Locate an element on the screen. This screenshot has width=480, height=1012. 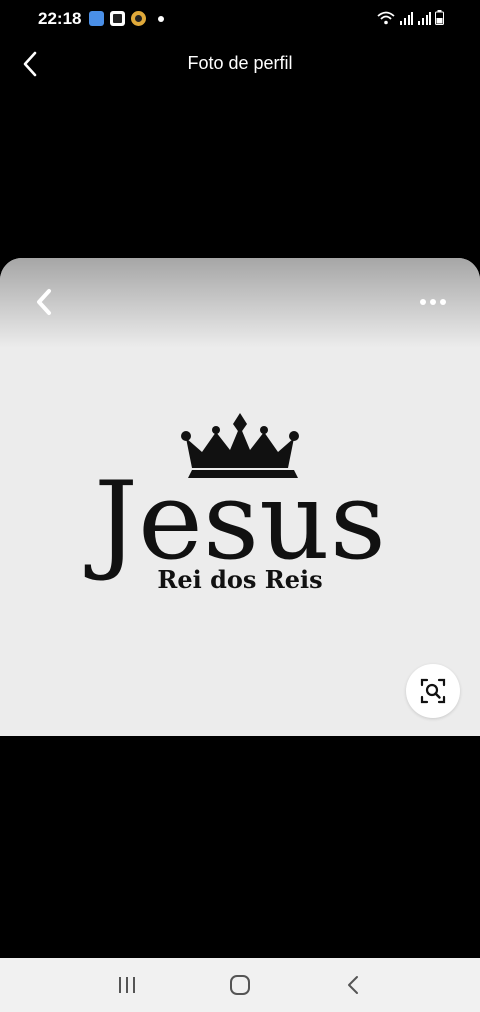
back-icon is located at coordinates (353, 985).